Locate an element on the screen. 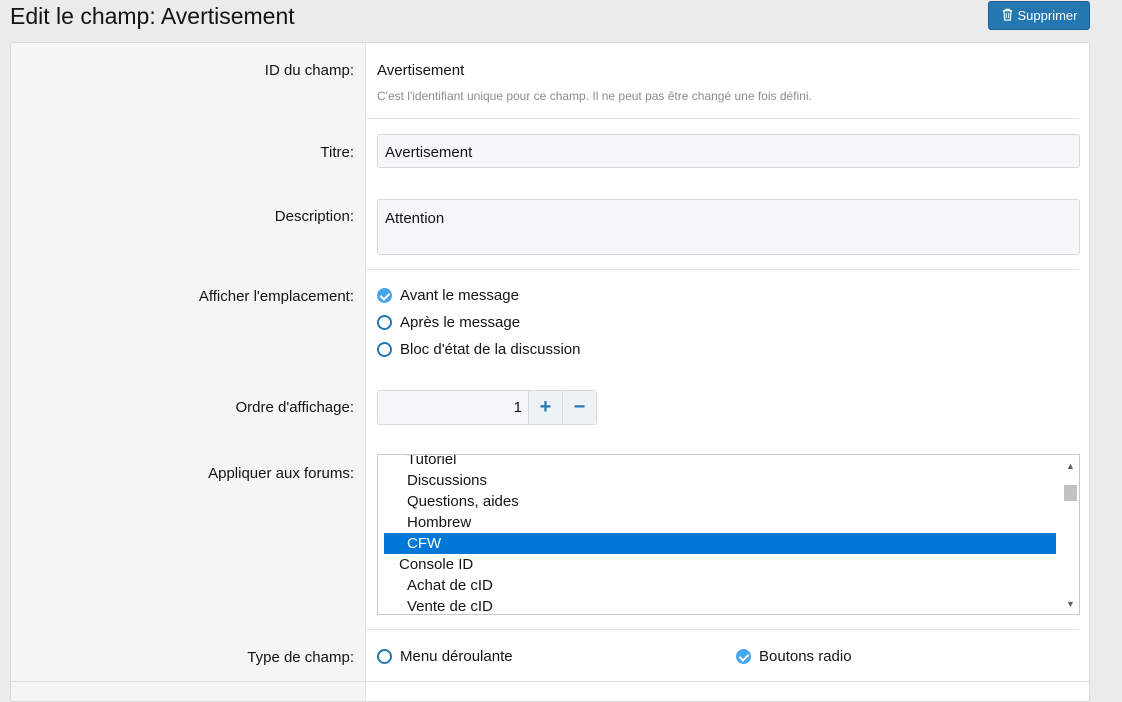 The height and width of the screenshot is (702, 1122). radio-label: Après le message is located at coordinates (460, 322).